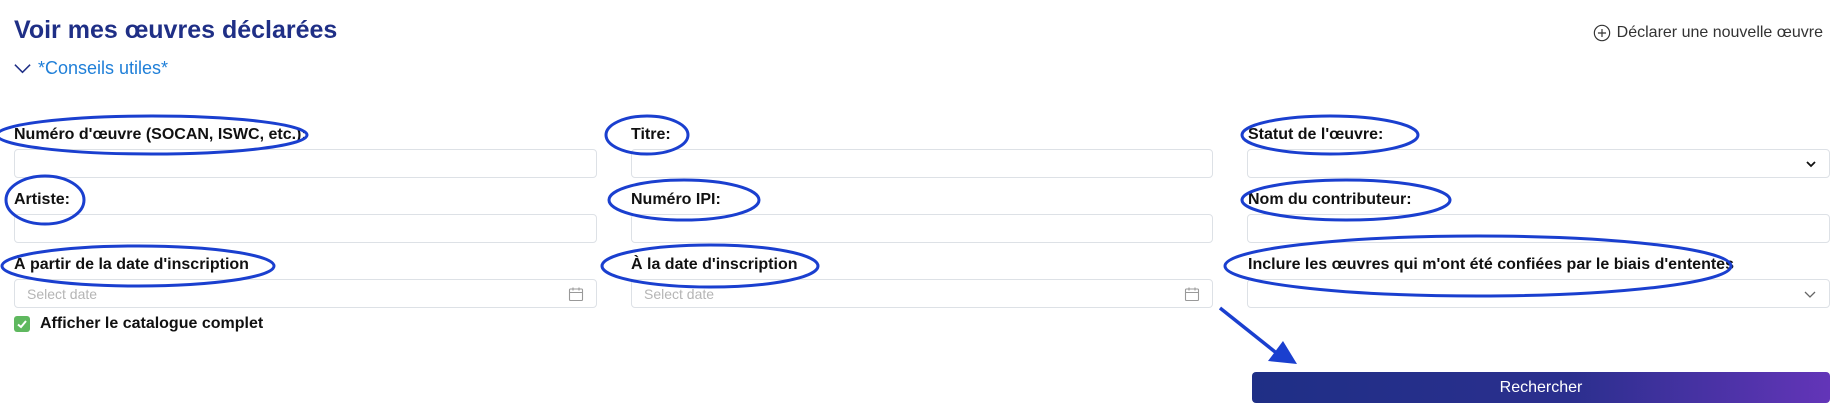 The height and width of the screenshot is (414, 1835). I want to click on title-input, so click(922, 163).